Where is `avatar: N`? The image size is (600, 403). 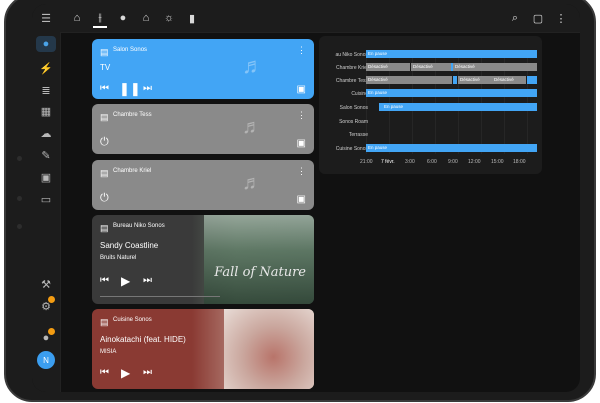 avatar: N is located at coordinates (46, 360).